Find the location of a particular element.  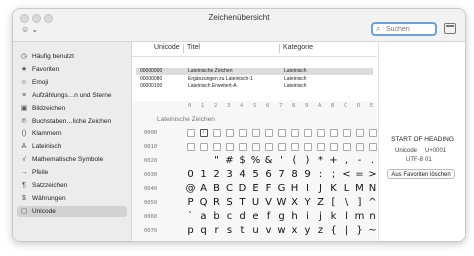

character-cell: S is located at coordinates (229, 202).